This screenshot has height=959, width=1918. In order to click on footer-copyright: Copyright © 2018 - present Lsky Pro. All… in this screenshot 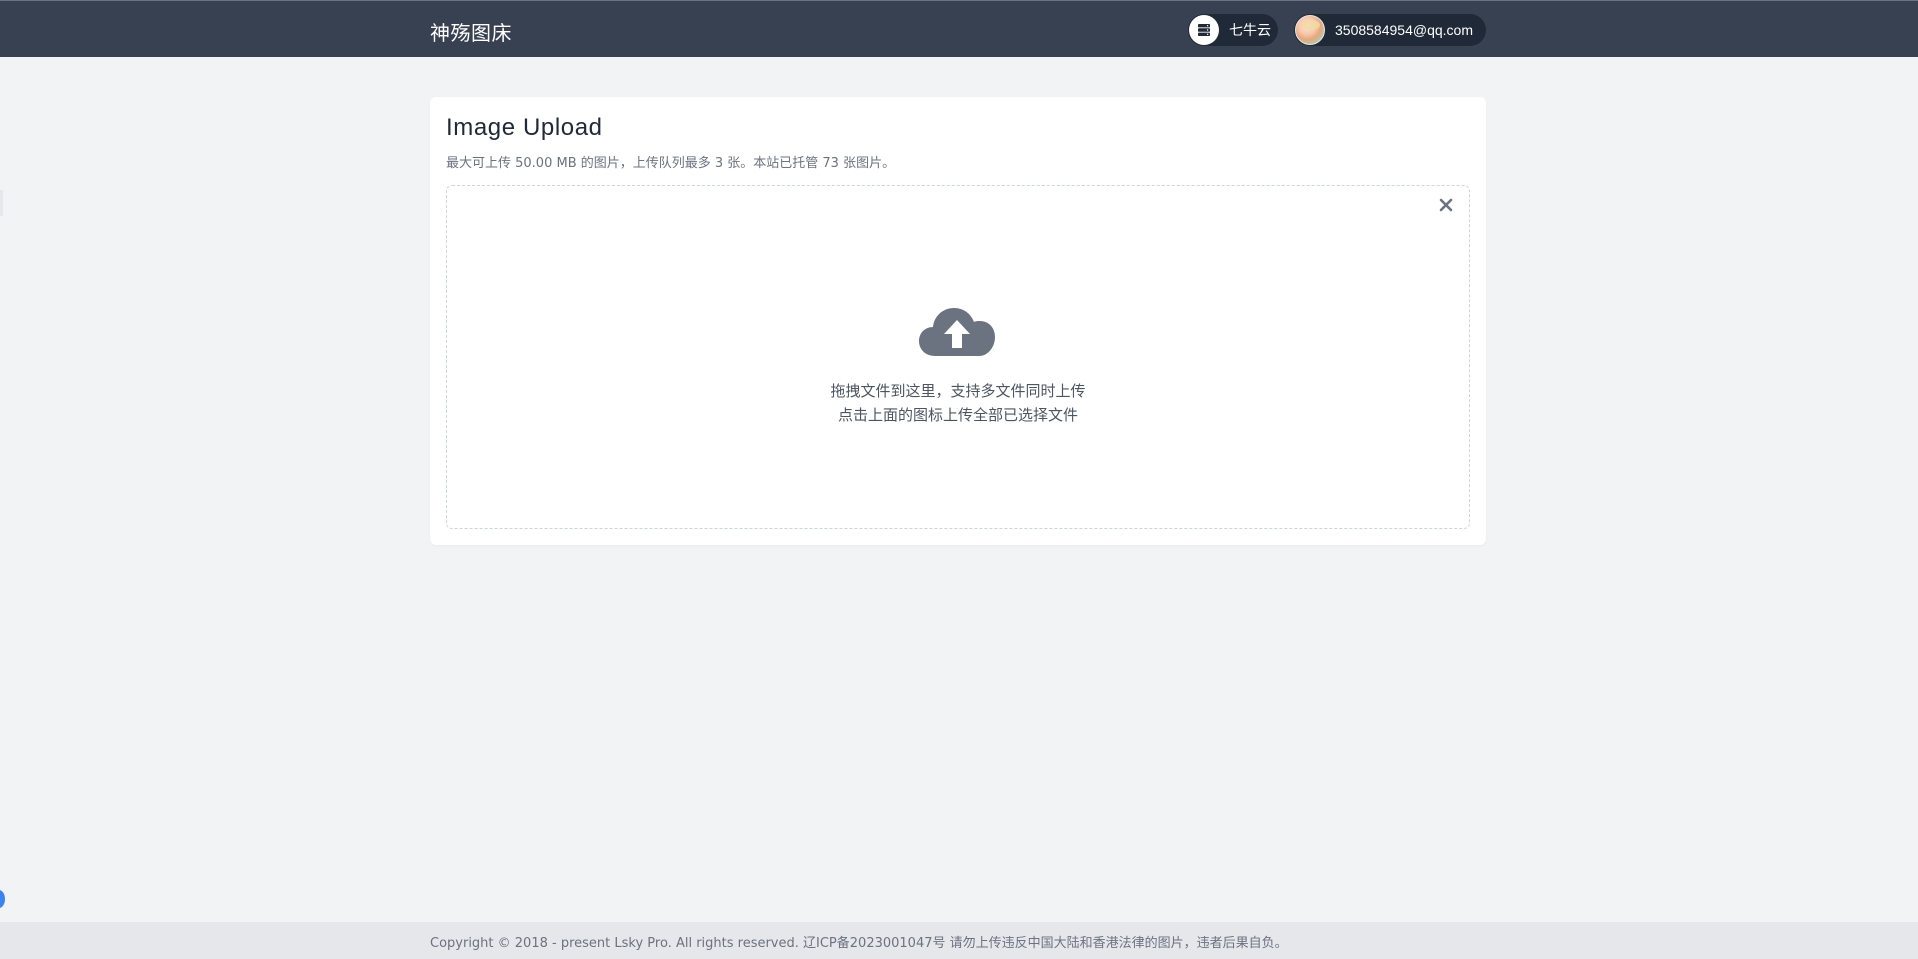, I will do `click(859, 943)`.